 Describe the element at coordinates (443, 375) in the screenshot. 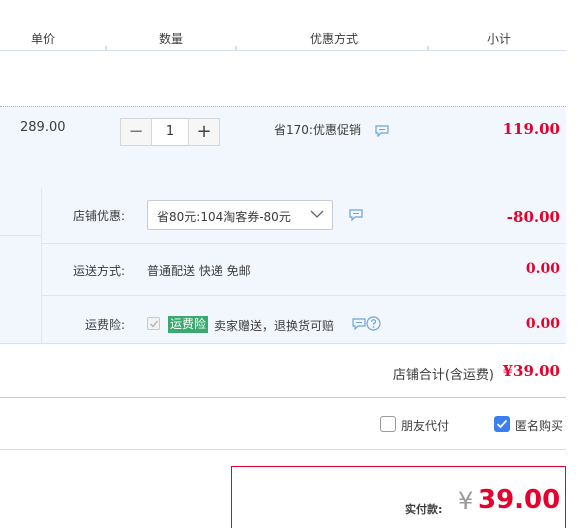

I see `shop-total-label: 店铺合计(含运费)` at that location.